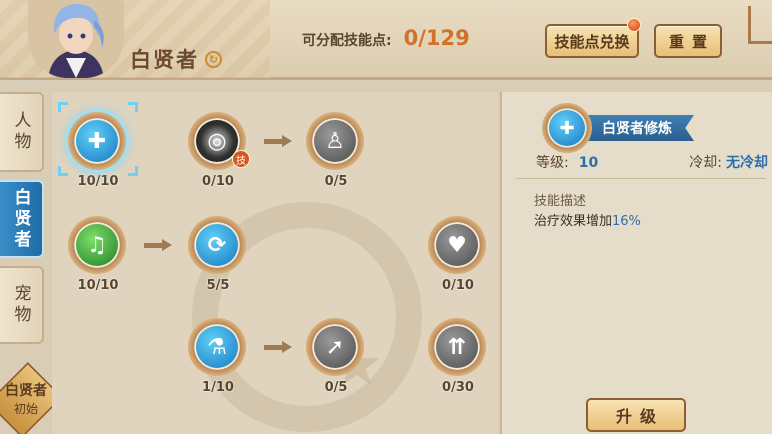  Describe the element at coordinates (241, 159) in the screenshot. I see `active-skill-tag: 技` at that location.